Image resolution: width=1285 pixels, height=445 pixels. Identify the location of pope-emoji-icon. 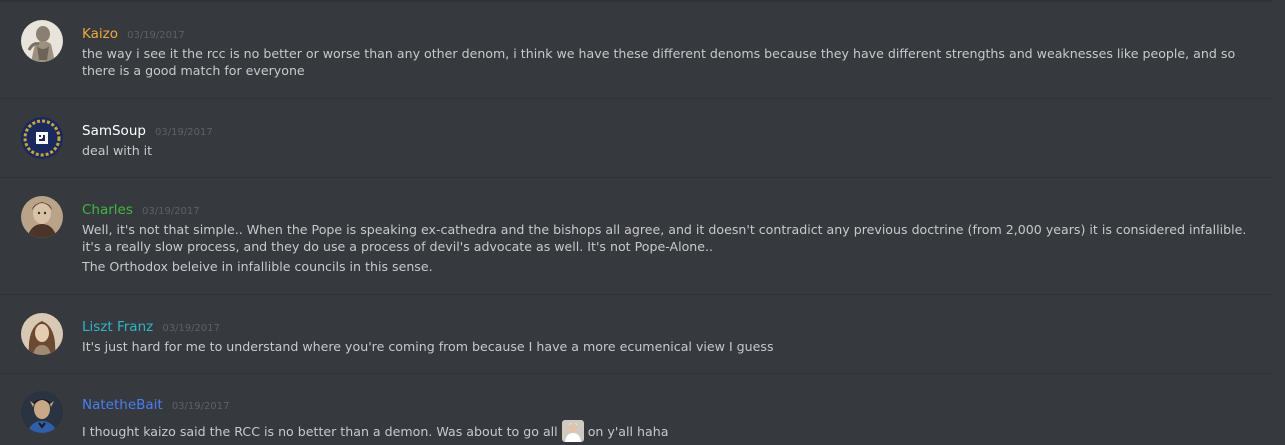
(572, 431).